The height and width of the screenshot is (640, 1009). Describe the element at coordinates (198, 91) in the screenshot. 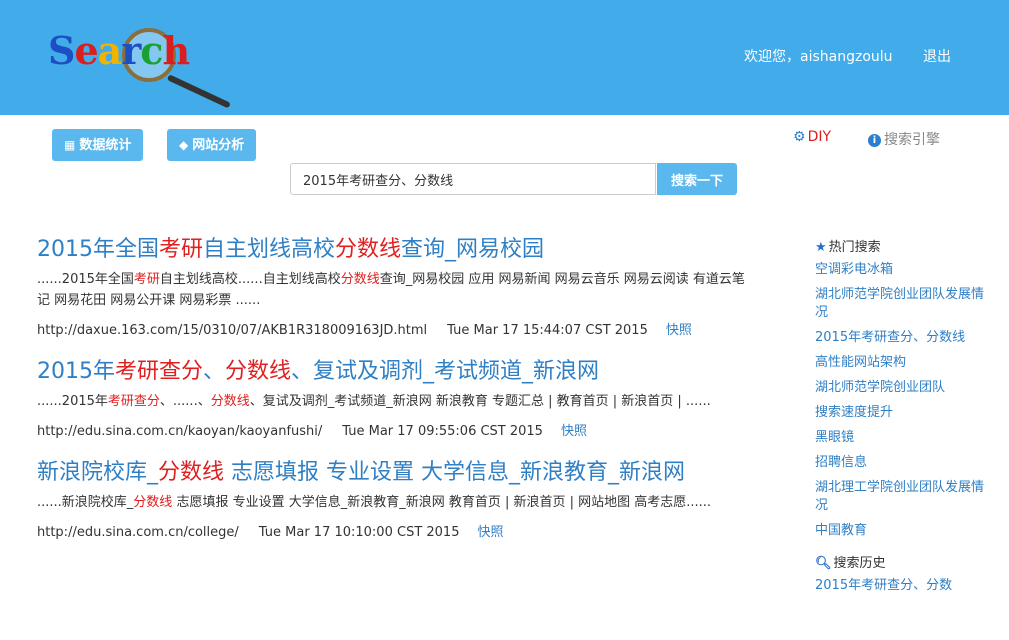

I see `magnifier-handle` at that location.